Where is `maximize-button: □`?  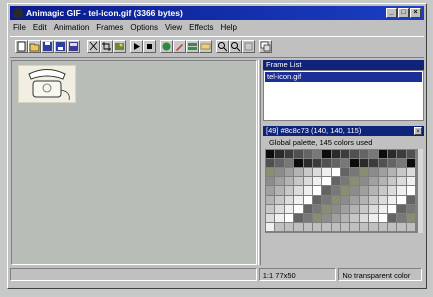
maximize-button: □ is located at coordinates (403, 13).